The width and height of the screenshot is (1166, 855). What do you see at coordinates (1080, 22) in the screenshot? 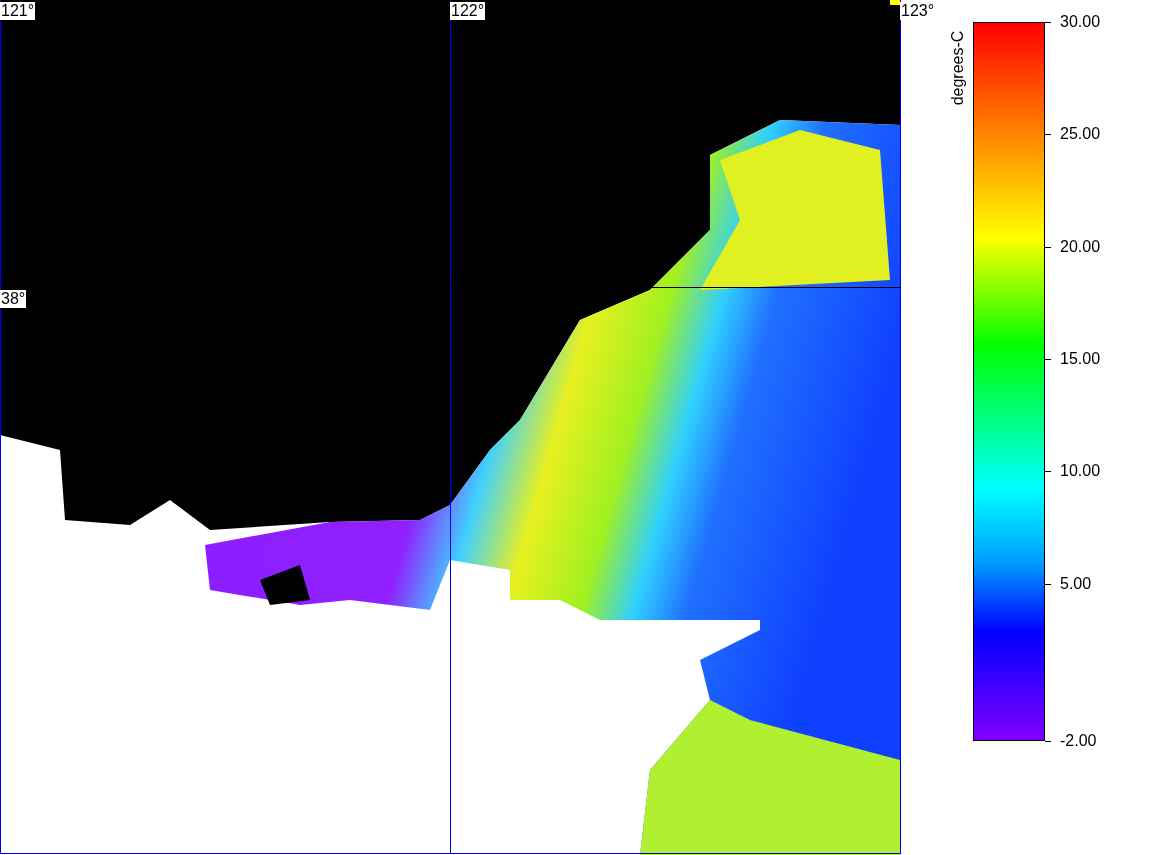
I see `colorbar-tick-label: 30.00` at bounding box center [1080, 22].